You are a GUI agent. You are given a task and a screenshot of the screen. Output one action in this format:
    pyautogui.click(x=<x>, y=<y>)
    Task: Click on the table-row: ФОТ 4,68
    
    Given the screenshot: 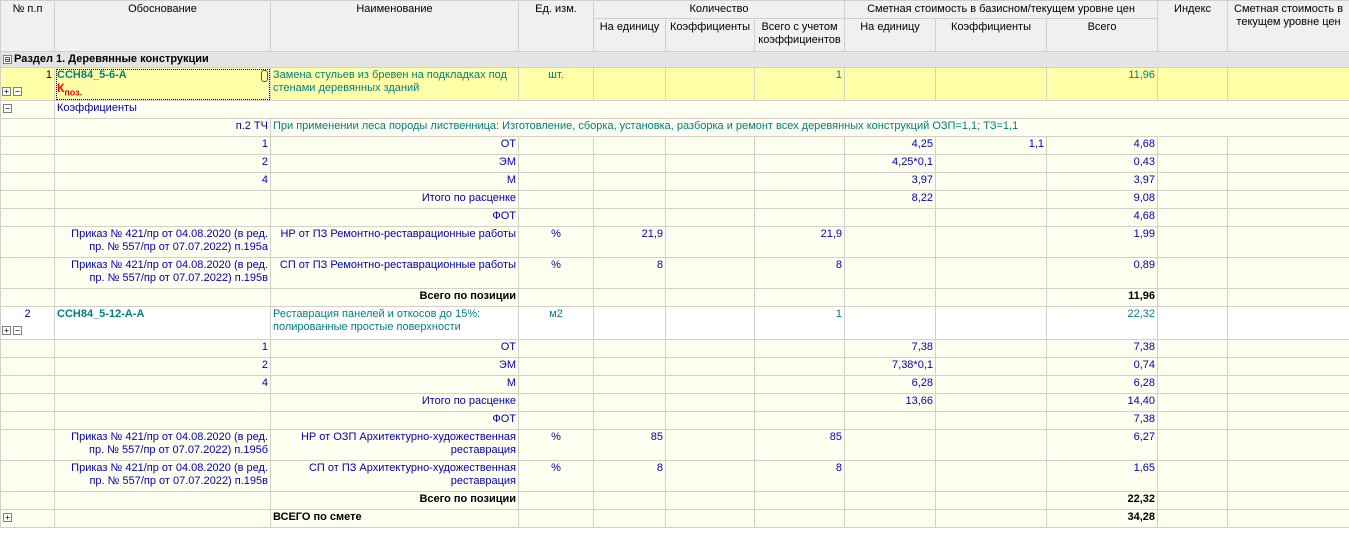 What is the action you would take?
    pyautogui.click(x=674, y=218)
    